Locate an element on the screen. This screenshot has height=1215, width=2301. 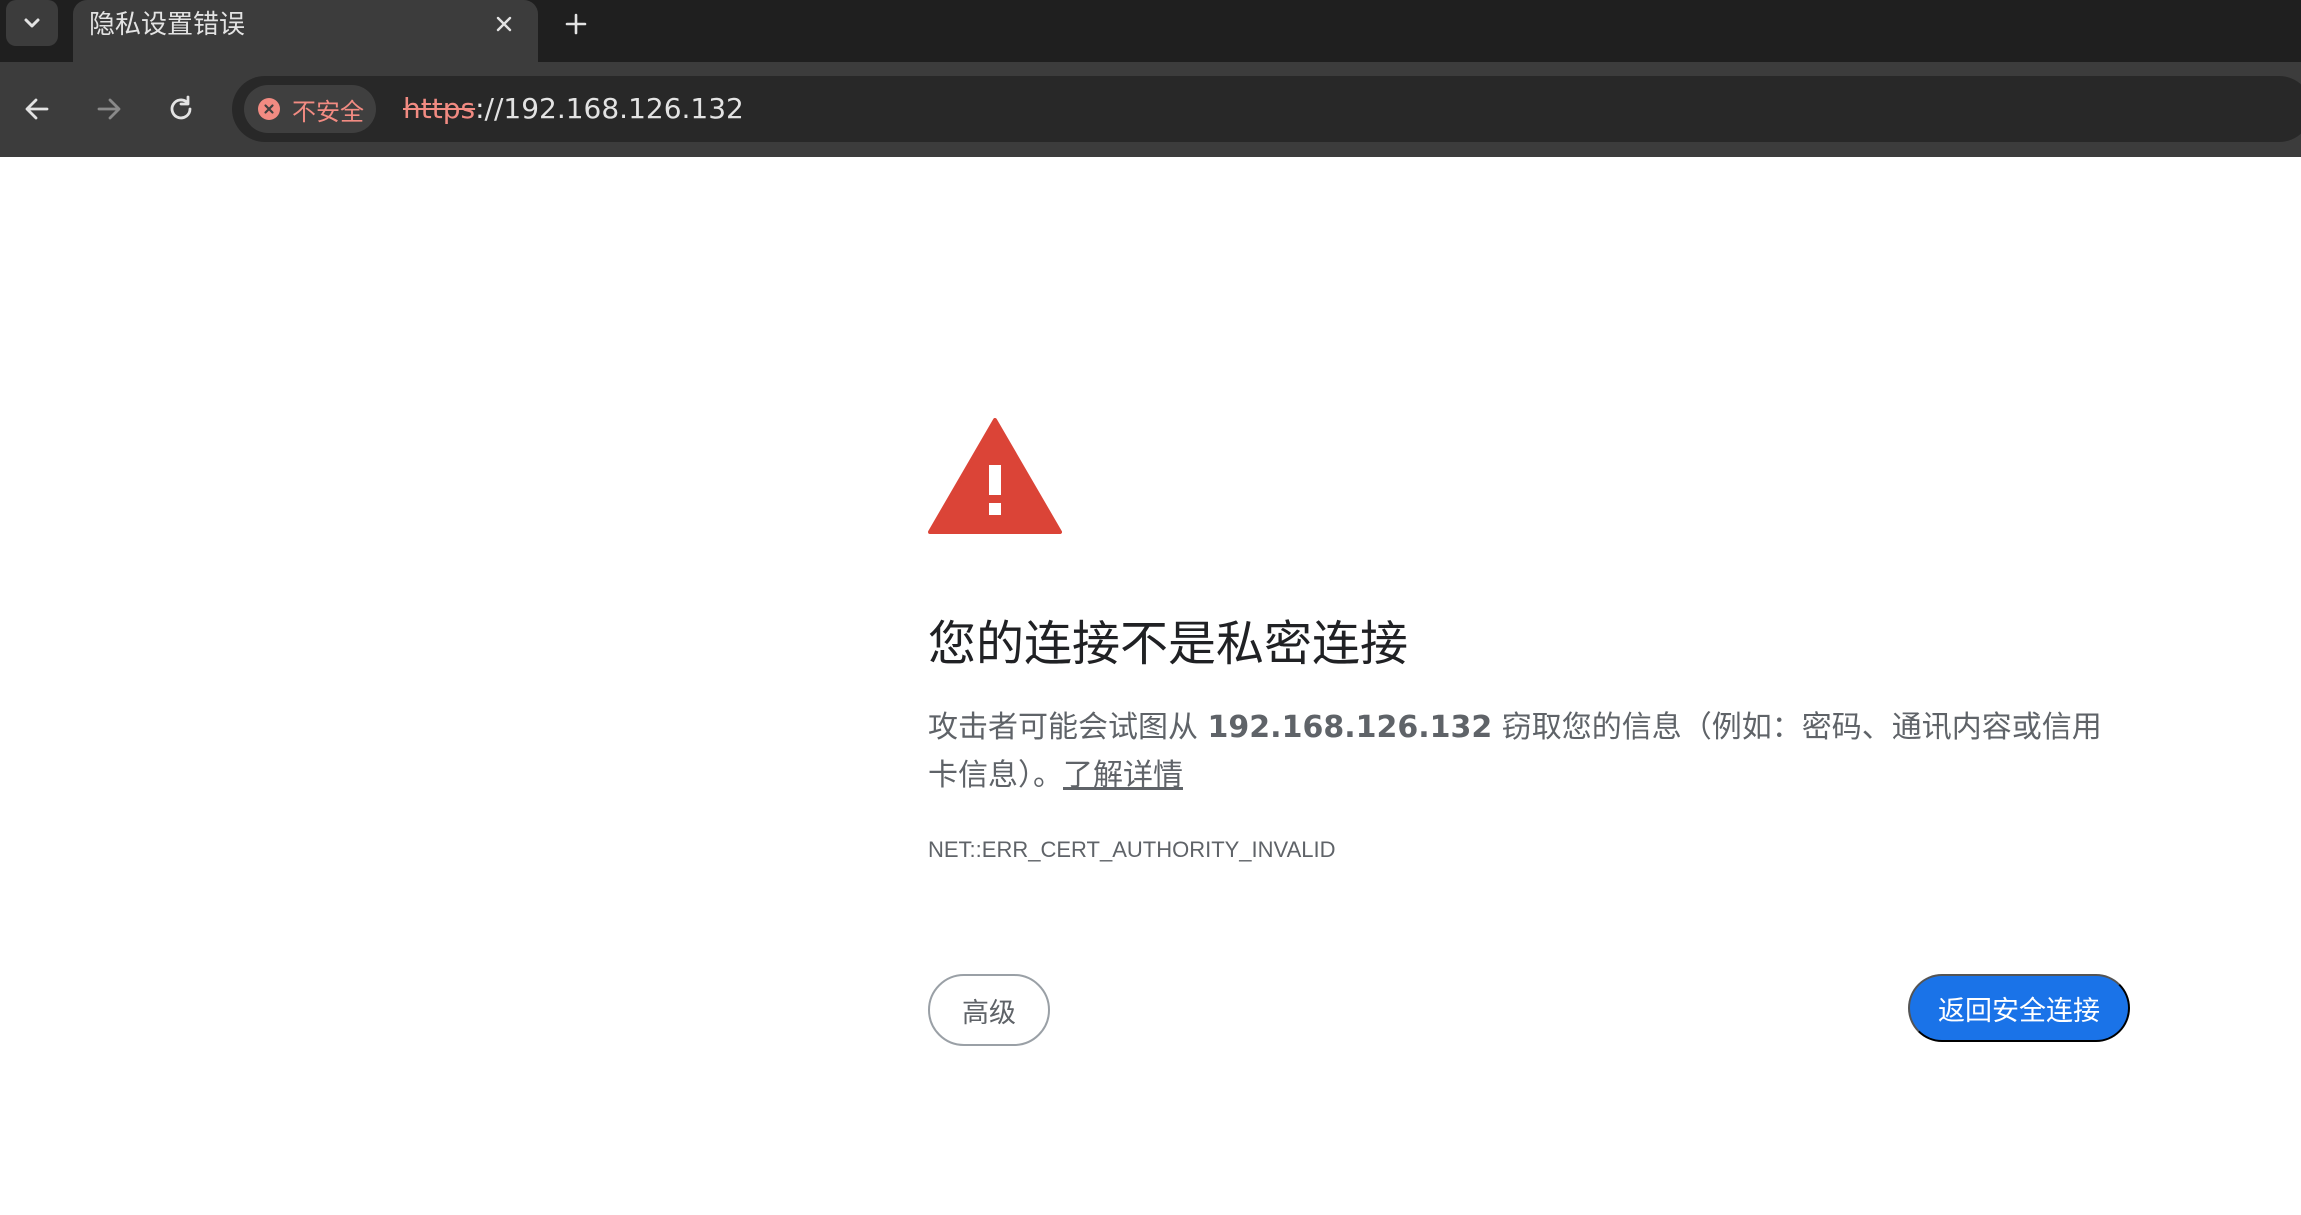
reload-button is located at coordinates (181, 109).